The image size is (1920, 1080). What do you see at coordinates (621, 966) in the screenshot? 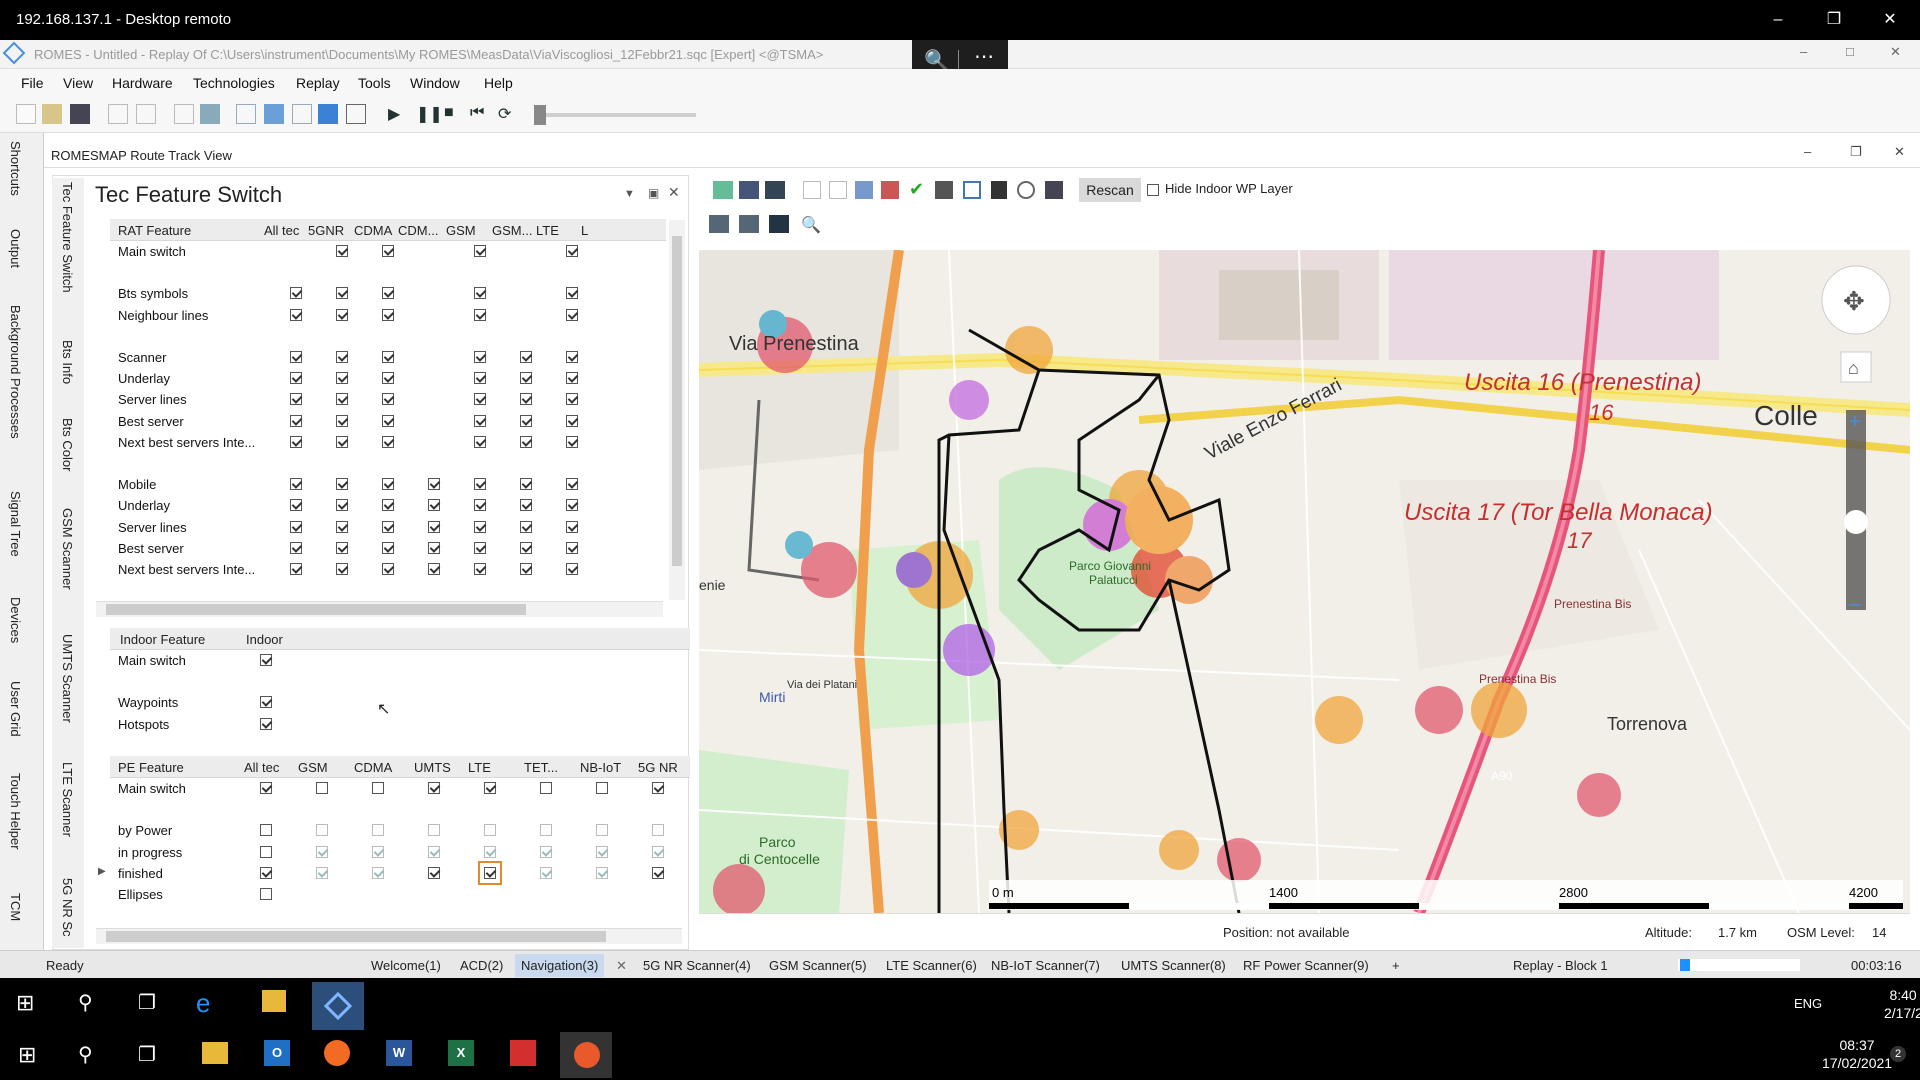
I see `doc-tab-close-icon: ✕` at bounding box center [621, 966].